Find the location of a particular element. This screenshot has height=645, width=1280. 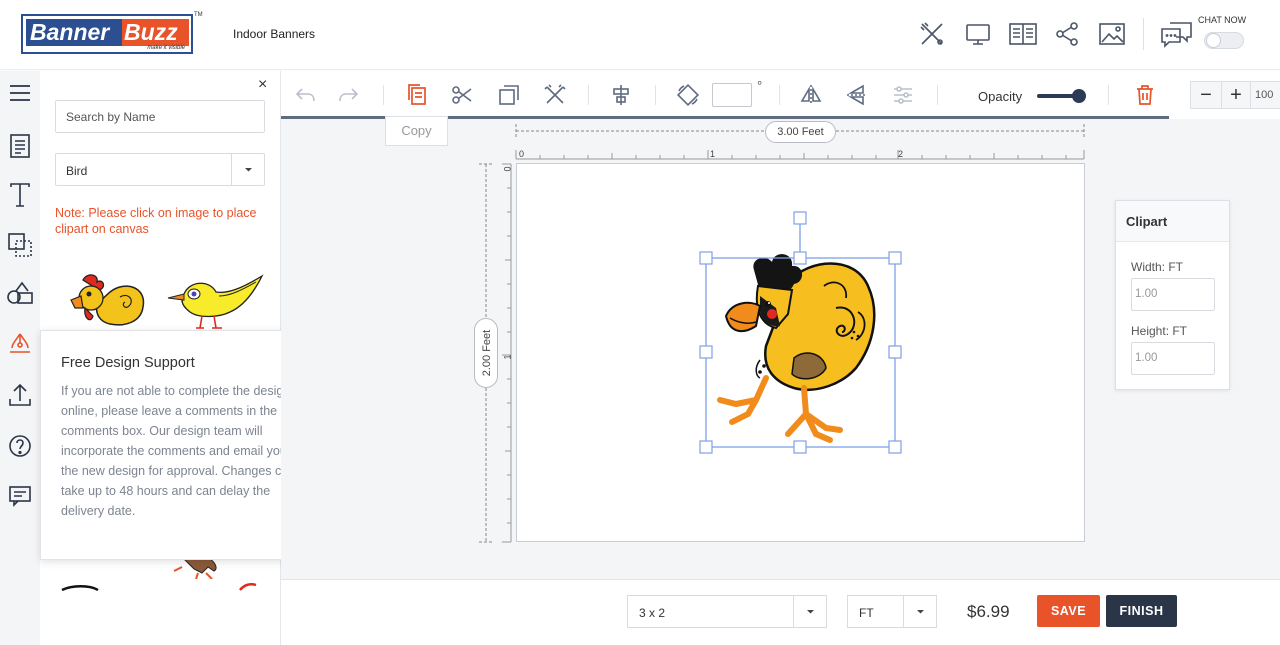

editor-toolbar is located at coordinates (780, 94).